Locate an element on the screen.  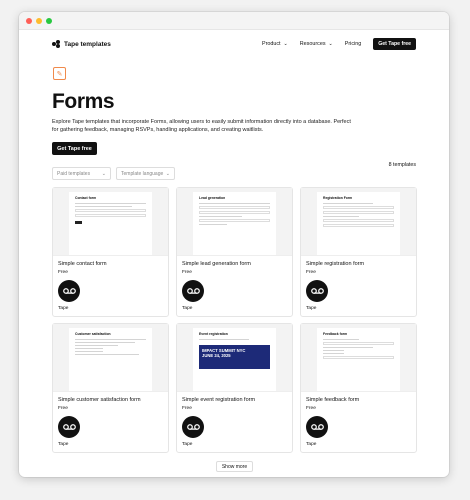
thumbnail-title: Customer satisfaction is located at coordinates (93, 334).